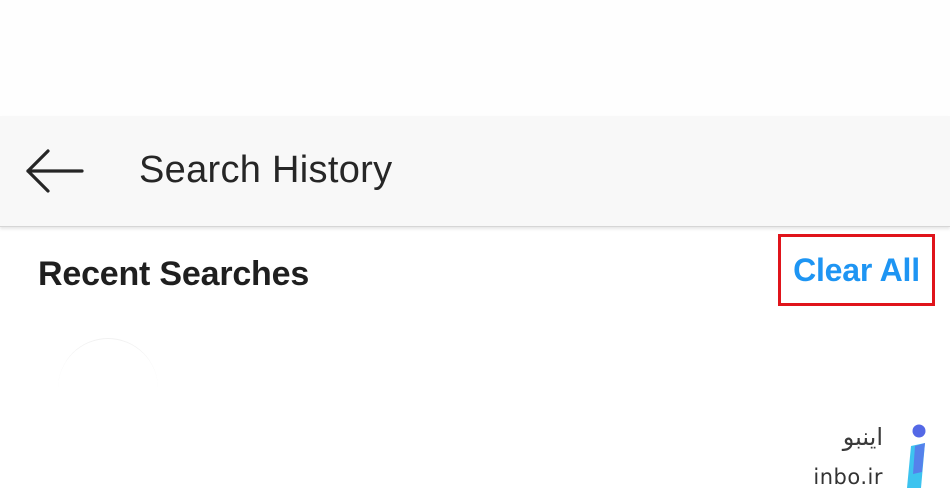 The image size is (950, 500). What do you see at coordinates (874, 457) in the screenshot?
I see `inbo-watermark: اینبو inbo.ir` at bounding box center [874, 457].